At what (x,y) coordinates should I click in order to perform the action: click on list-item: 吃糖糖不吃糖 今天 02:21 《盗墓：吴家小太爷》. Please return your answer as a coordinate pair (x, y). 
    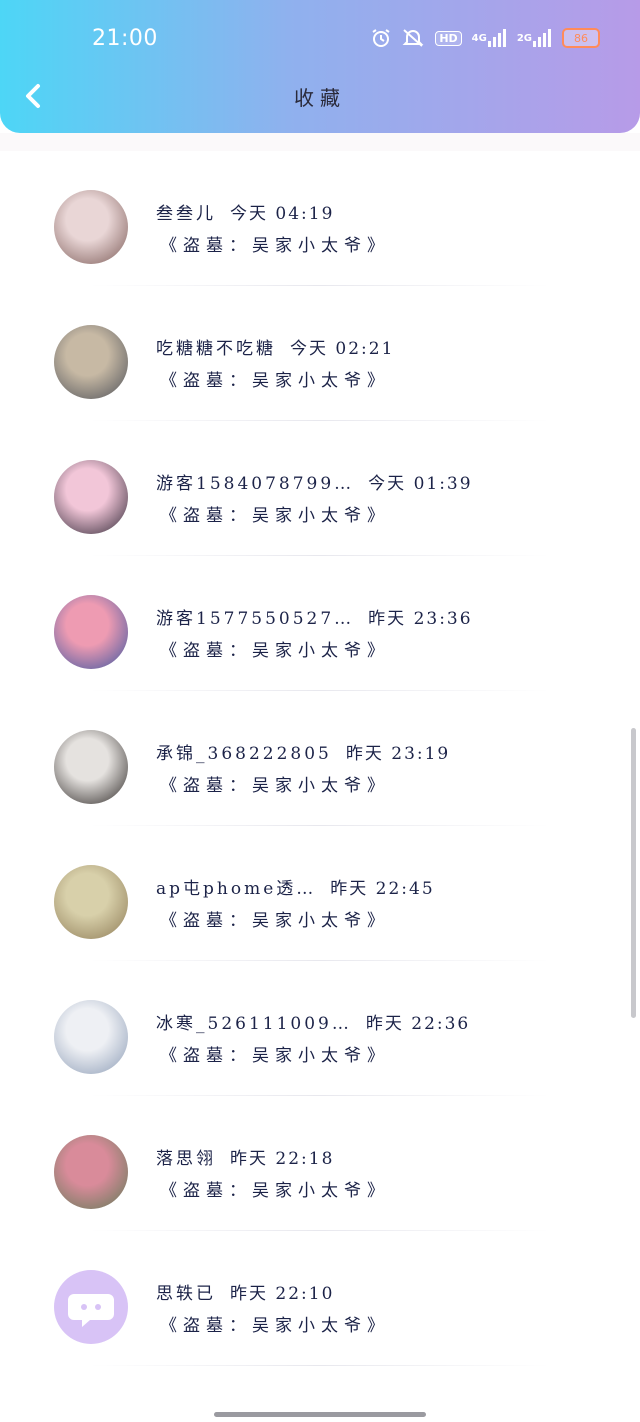
    Looking at the image, I should click on (320, 353).